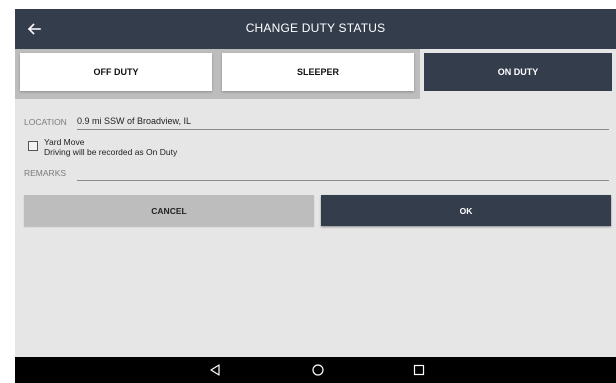  What do you see at coordinates (169, 210) in the screenshot?
I see `cancel-button: CANCEL` at bounding box center [169, 210].